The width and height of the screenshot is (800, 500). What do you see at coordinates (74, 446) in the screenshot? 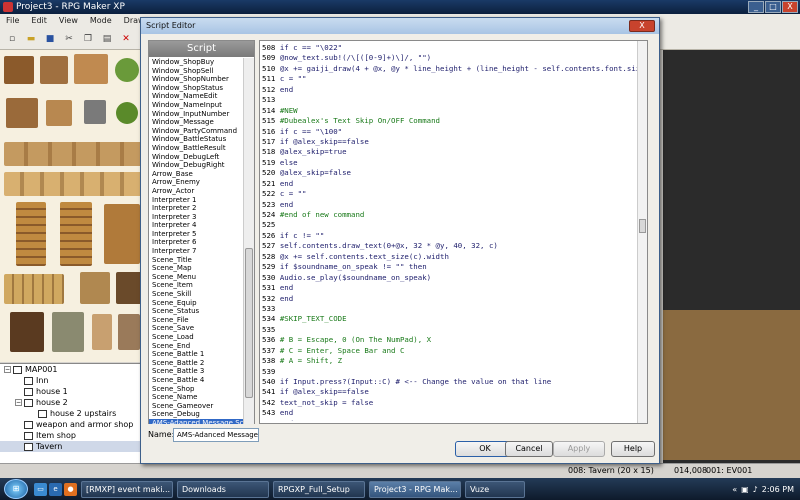
I see `map-tree-item-selected: Tavern` at bounding box center [74, 446].